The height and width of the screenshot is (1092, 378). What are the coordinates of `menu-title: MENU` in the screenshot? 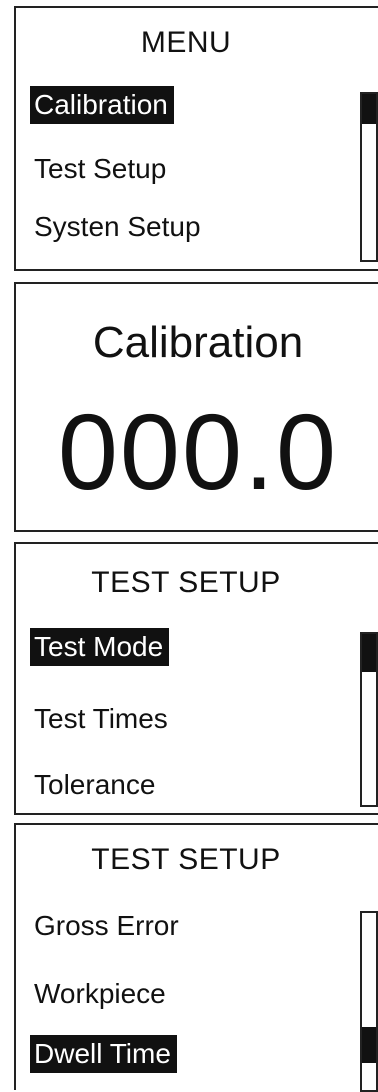 It's located at (186, 42).